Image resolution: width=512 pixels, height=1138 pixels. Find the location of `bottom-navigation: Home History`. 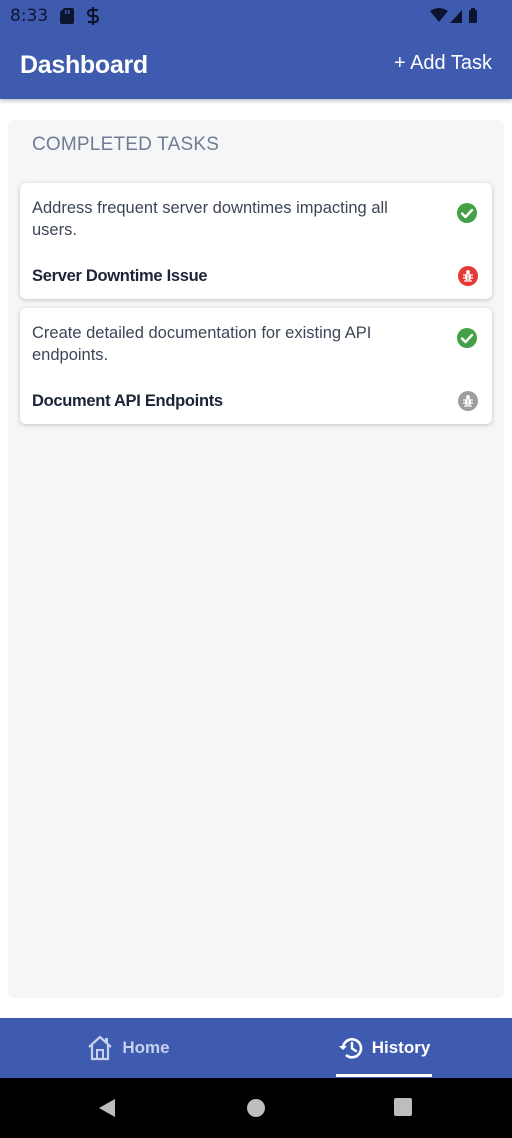

bottom-navigation: Home History is located at coordinates (256, 1048).